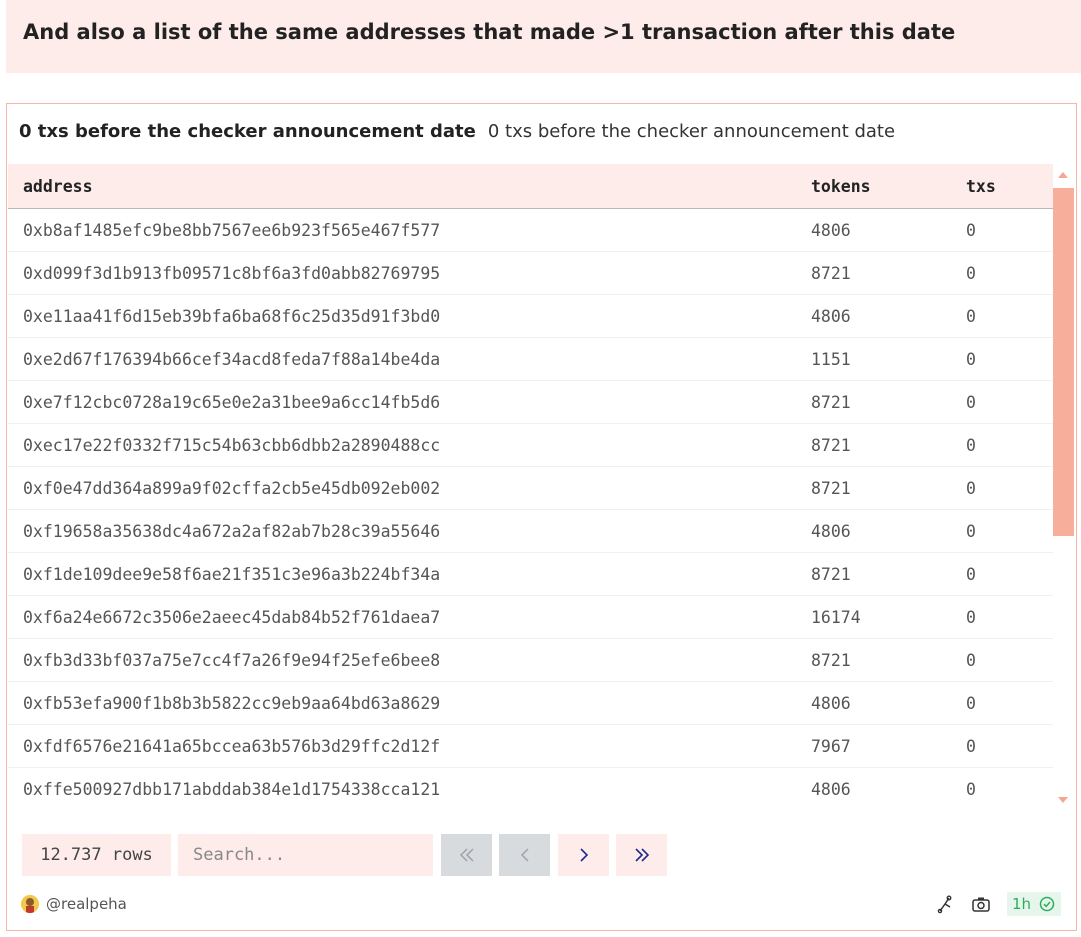  What do you see at coordinates (1063, 175) in the screenshot?
I see `scroll-up-arrow-icon` at bounding box center [1063, 175].